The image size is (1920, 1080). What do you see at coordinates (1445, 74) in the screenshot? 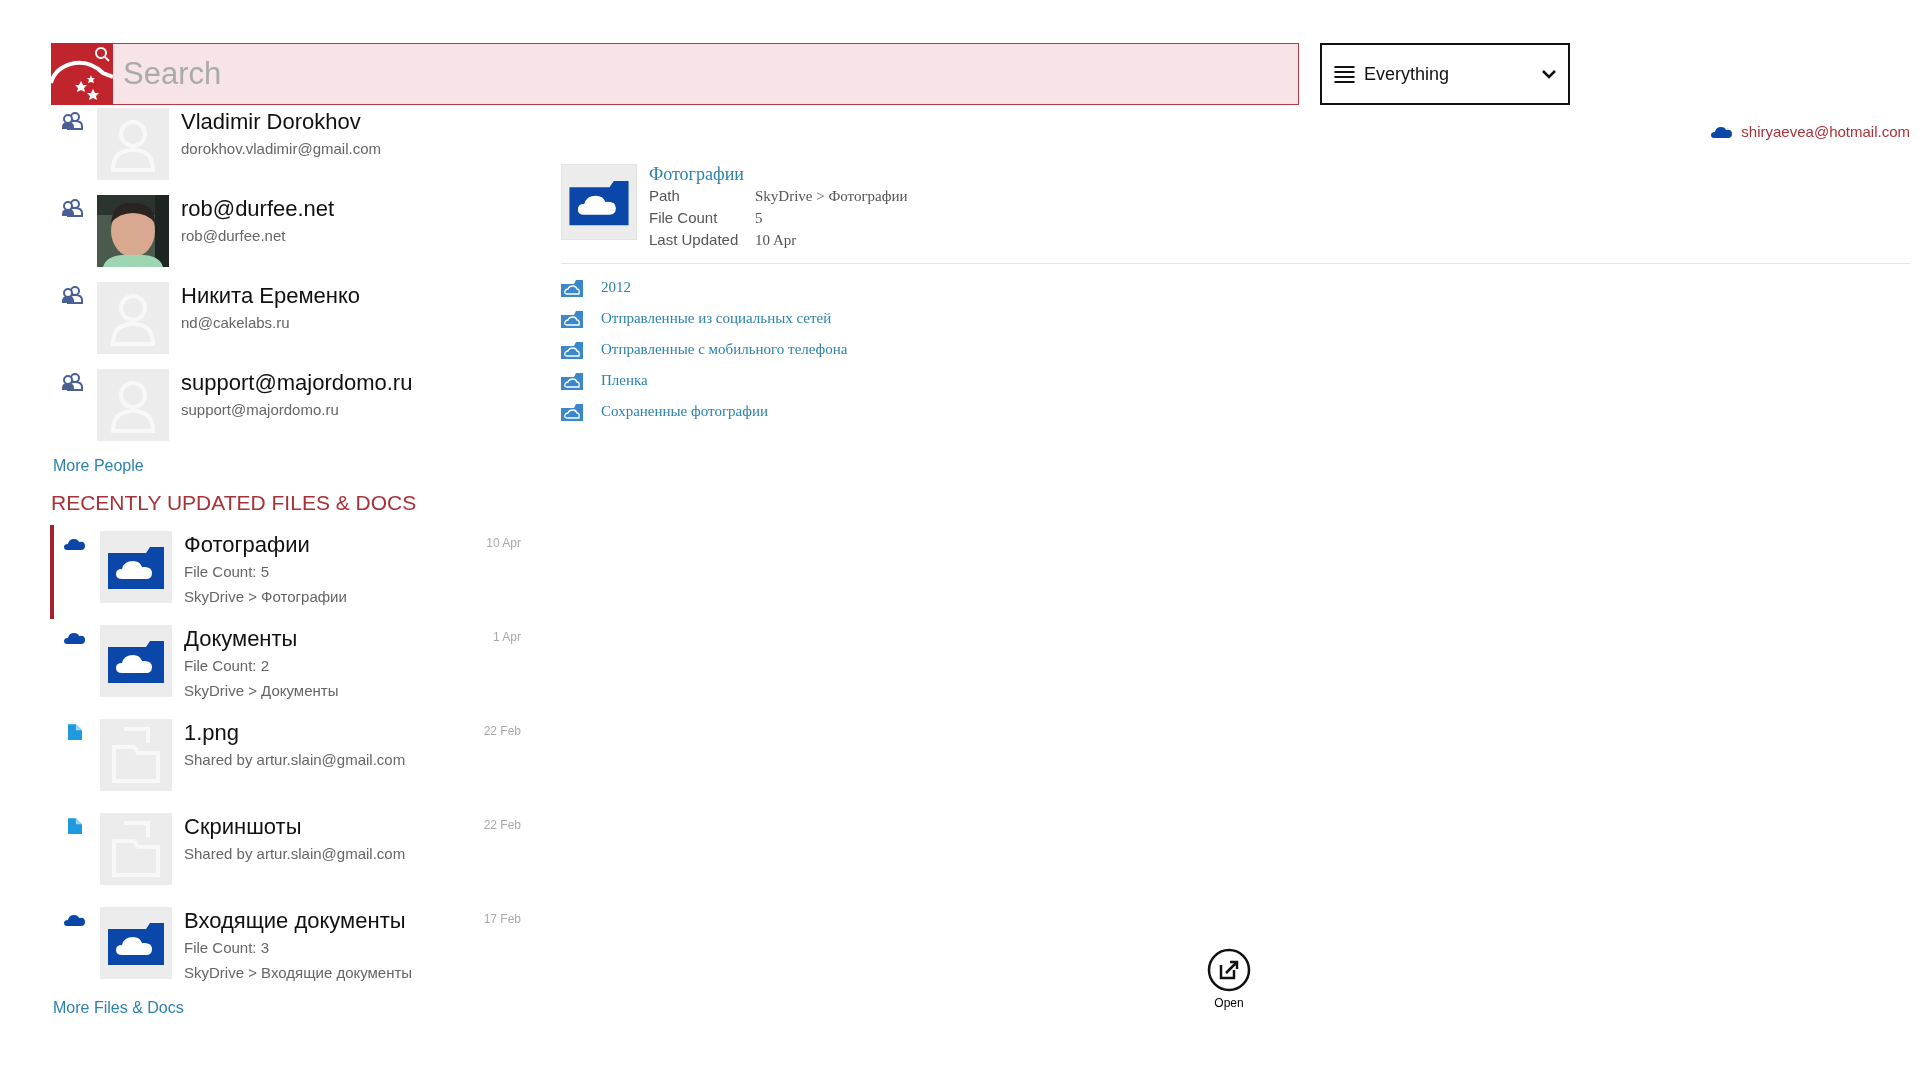
I see `filter-dropdown: Everything` at bounding box center [1445, 74].